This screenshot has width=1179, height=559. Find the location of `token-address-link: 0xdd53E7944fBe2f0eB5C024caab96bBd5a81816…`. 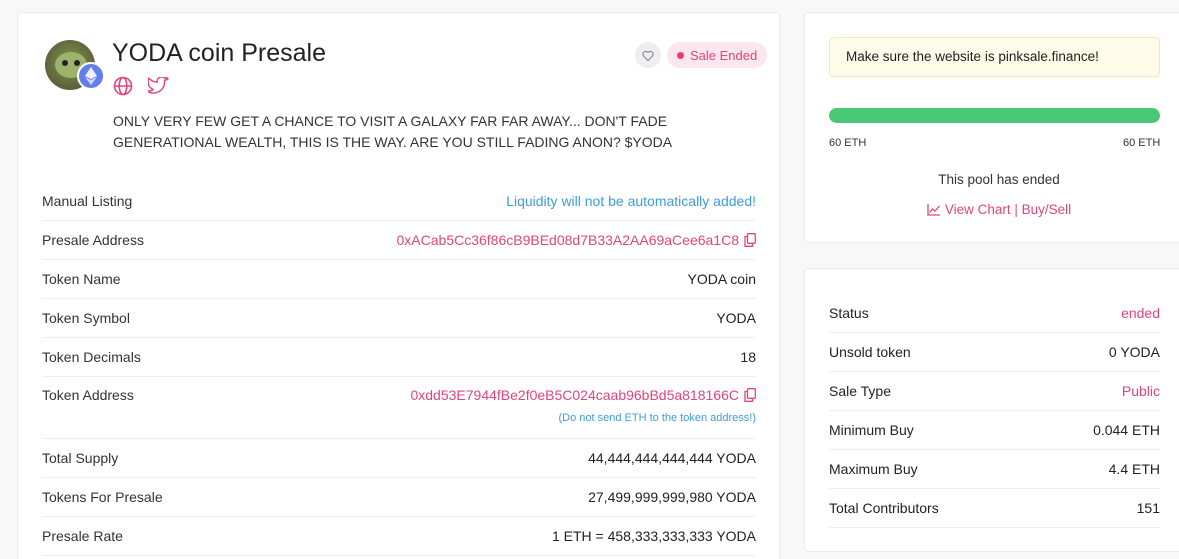

token-address-link: 0xdd53E7944fBe2f0eB5C024caab96bBd5a81816… is located at coordinates (574, 395).